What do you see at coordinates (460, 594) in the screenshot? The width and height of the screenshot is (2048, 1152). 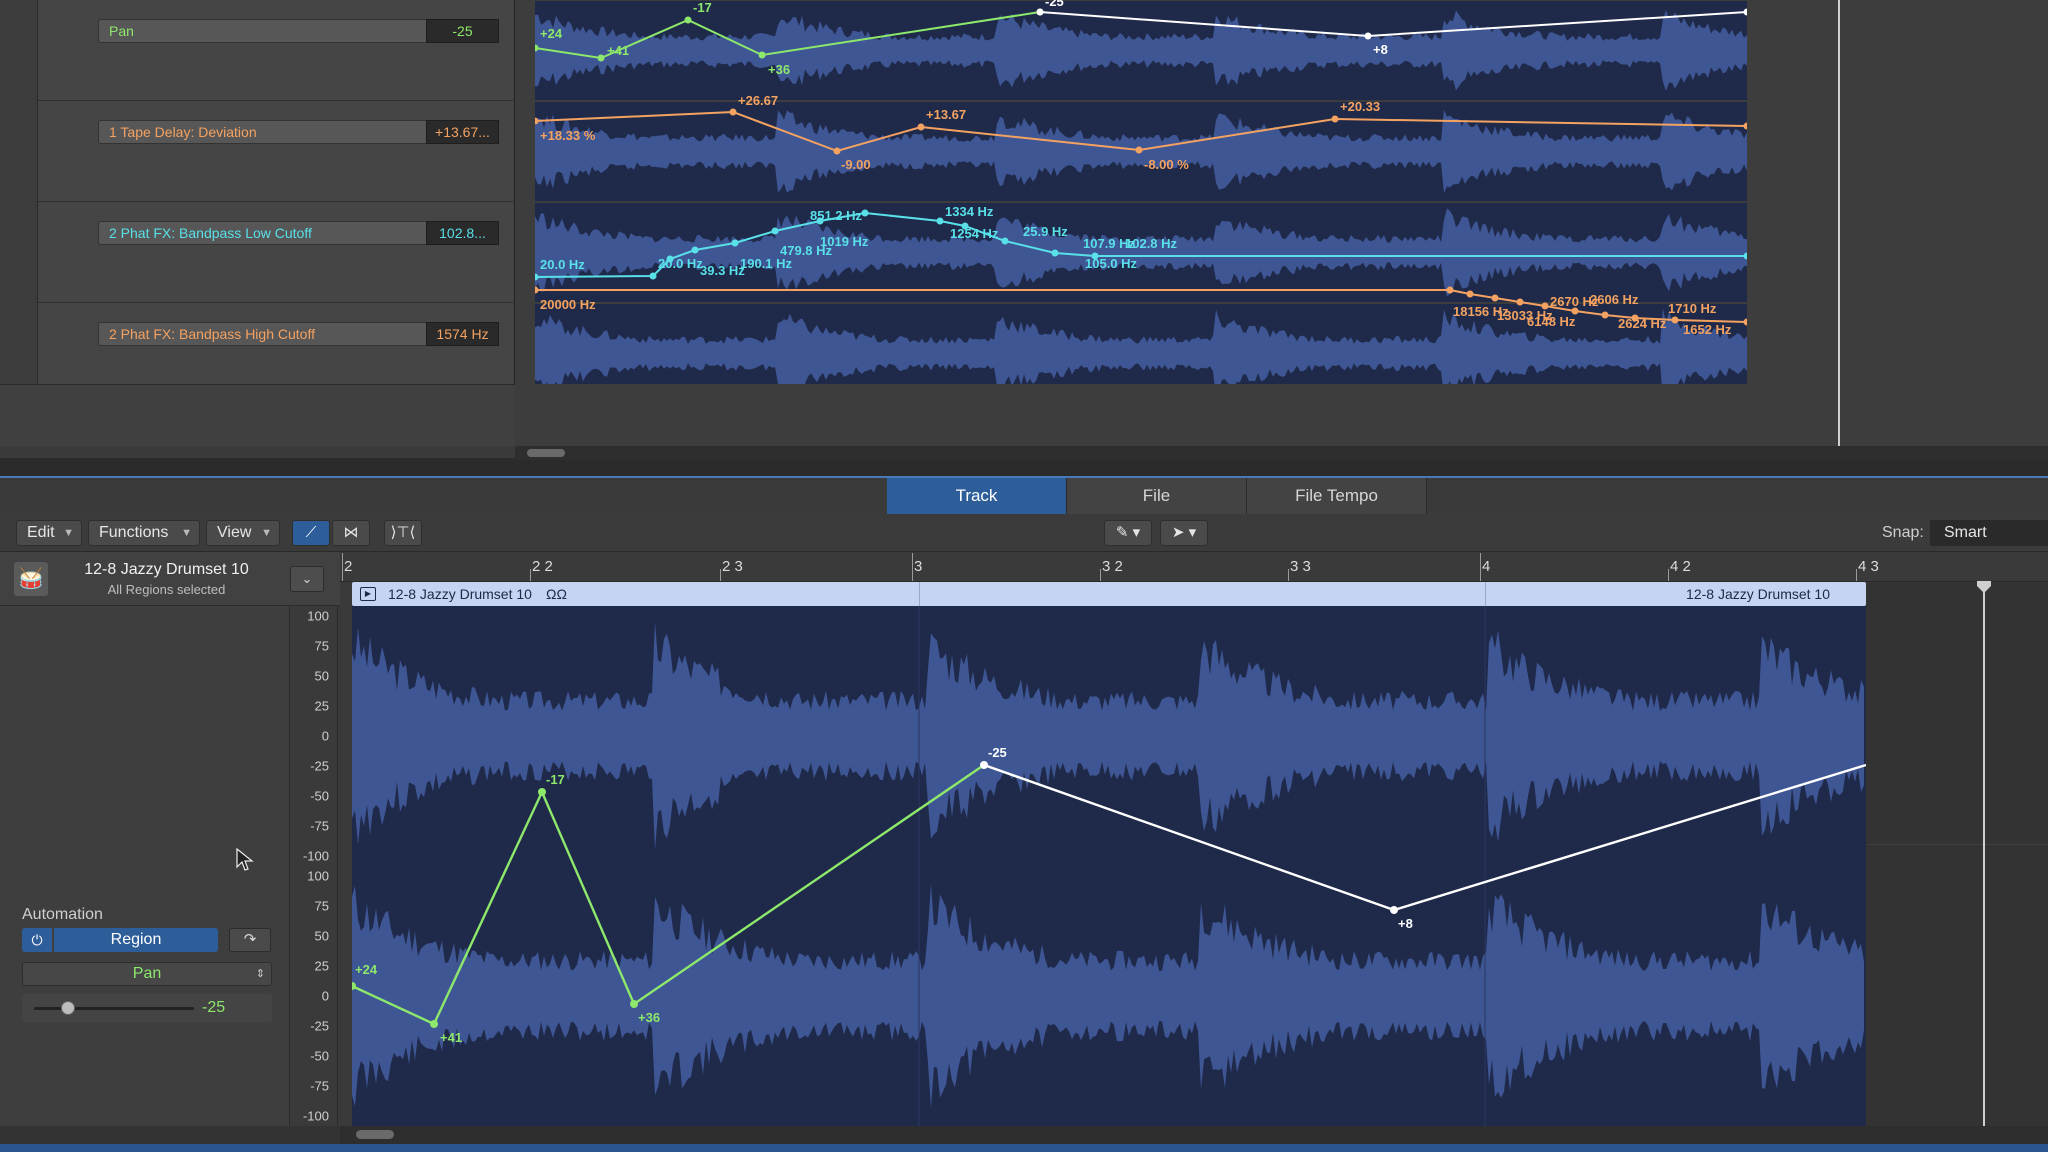 I see `region-name: 12-8 Jazzy Drumset 10` at bounding box center [460, 594].